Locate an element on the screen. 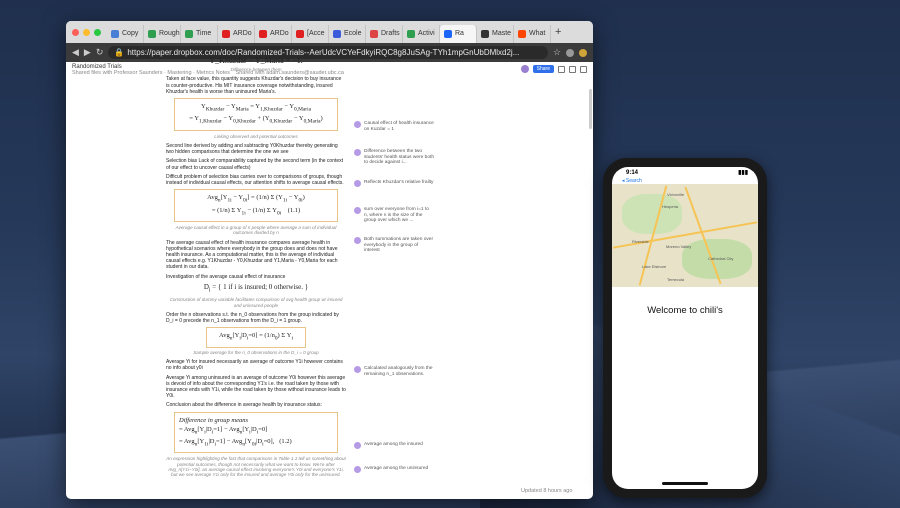 This screenshot has width=900, height=508. equation-heading: Difference in group means is located at coordinates (214, 420).